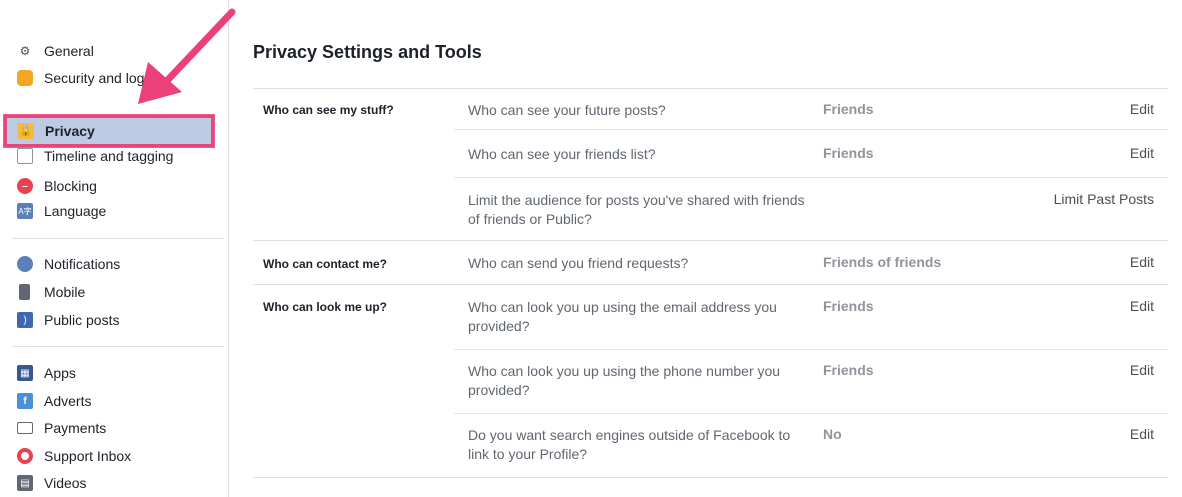  I want to click on sidebar-item-payments: Payments, so click(61, 428).